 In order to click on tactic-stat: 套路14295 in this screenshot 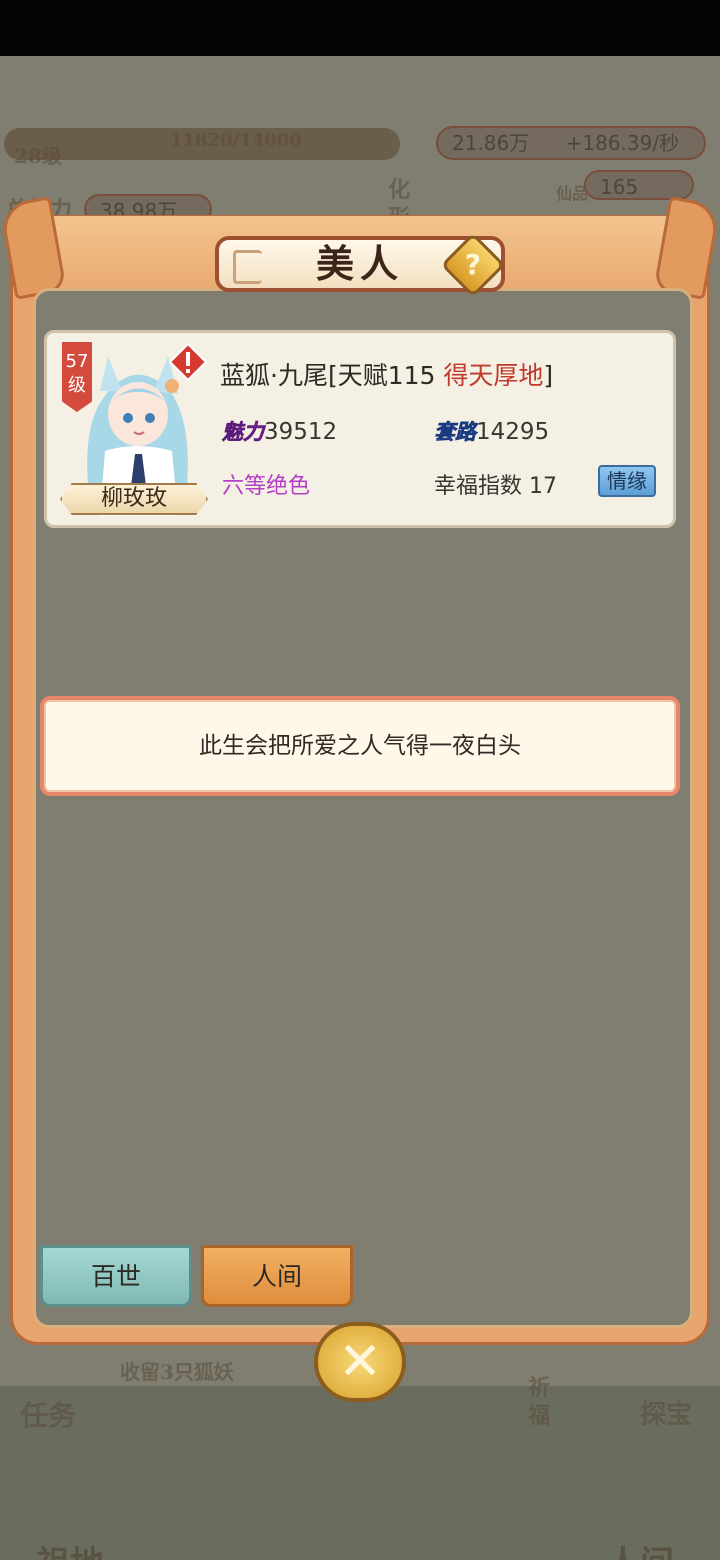, I will do `click(491, 431)`.